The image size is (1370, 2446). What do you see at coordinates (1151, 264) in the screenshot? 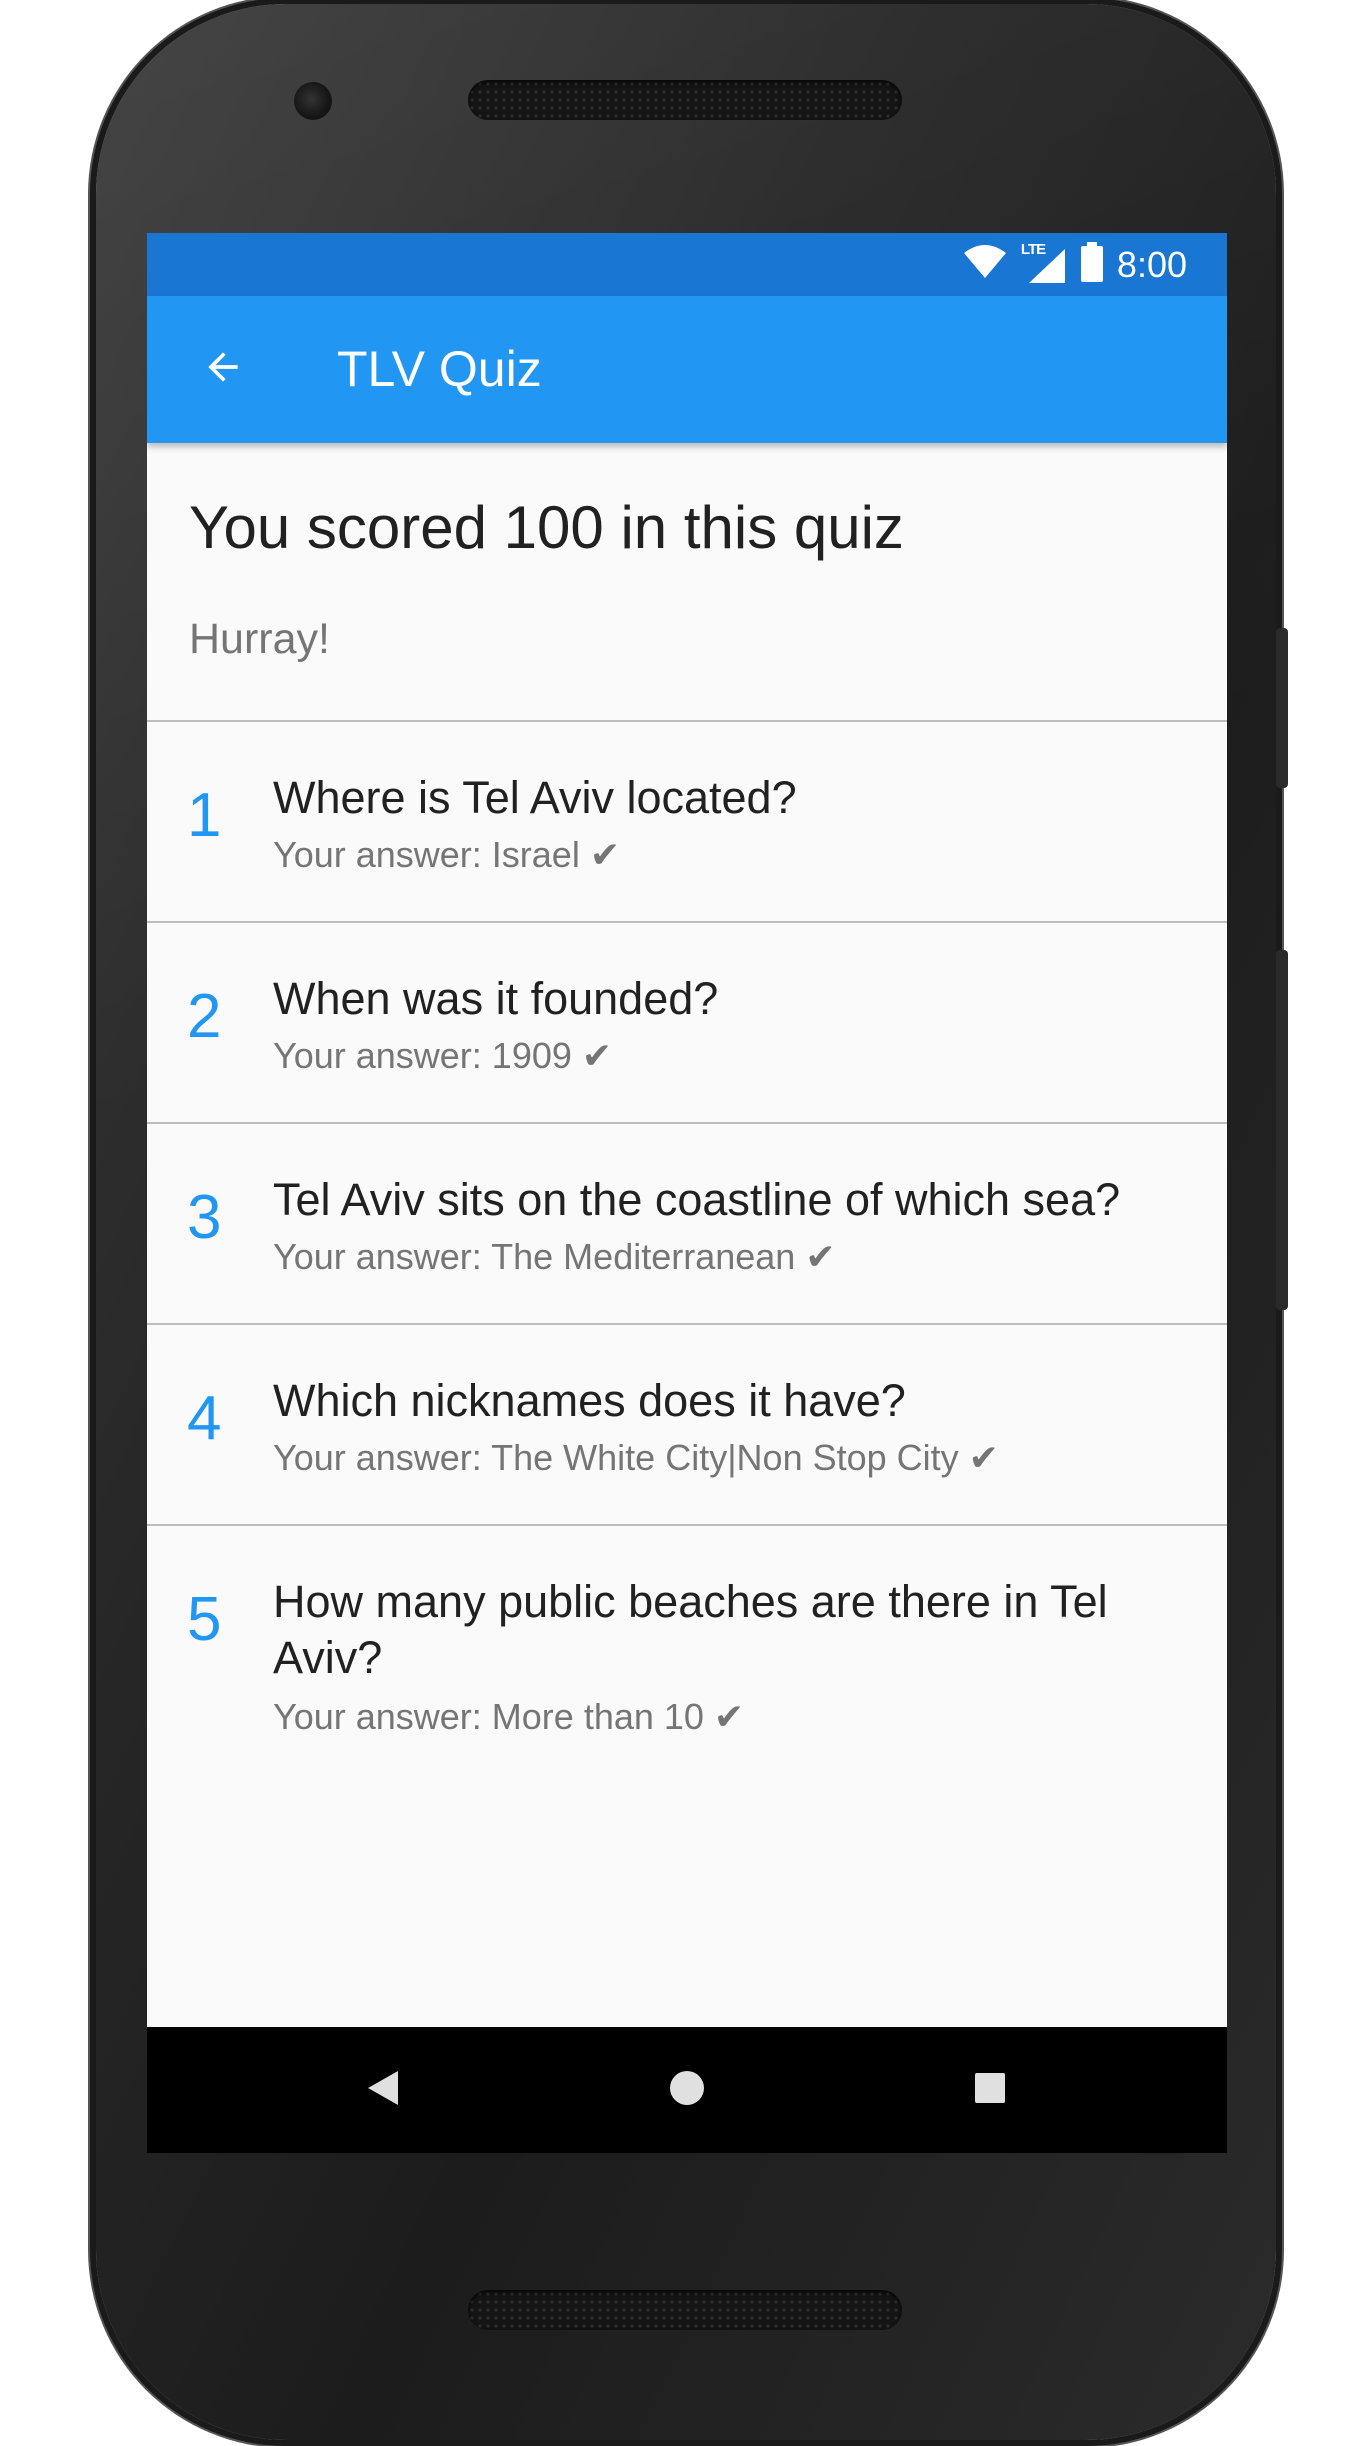
I see `status-time: 8:00` at bounding box center [1151, 264].